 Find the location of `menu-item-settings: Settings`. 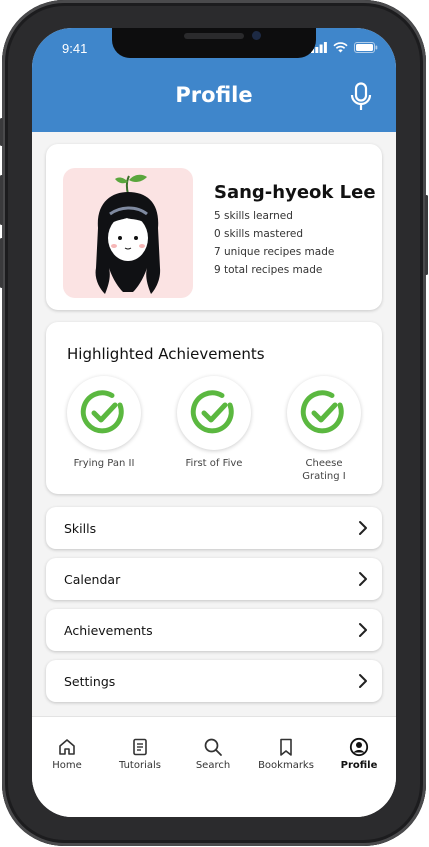

menu-item-settings: Settings is located at coordinates (214, 681).